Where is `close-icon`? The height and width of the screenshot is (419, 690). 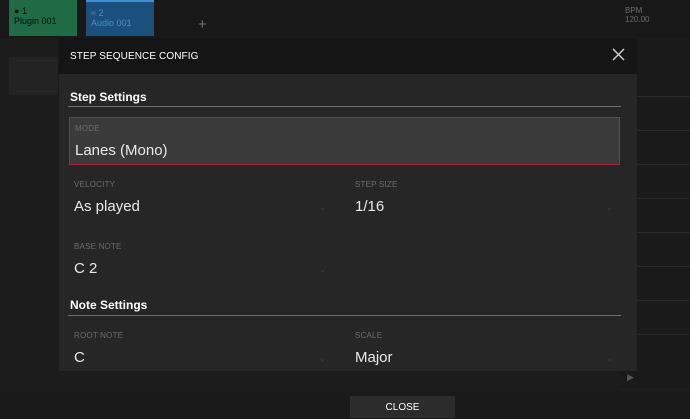 close-icon is located at coordinates (619, 55).